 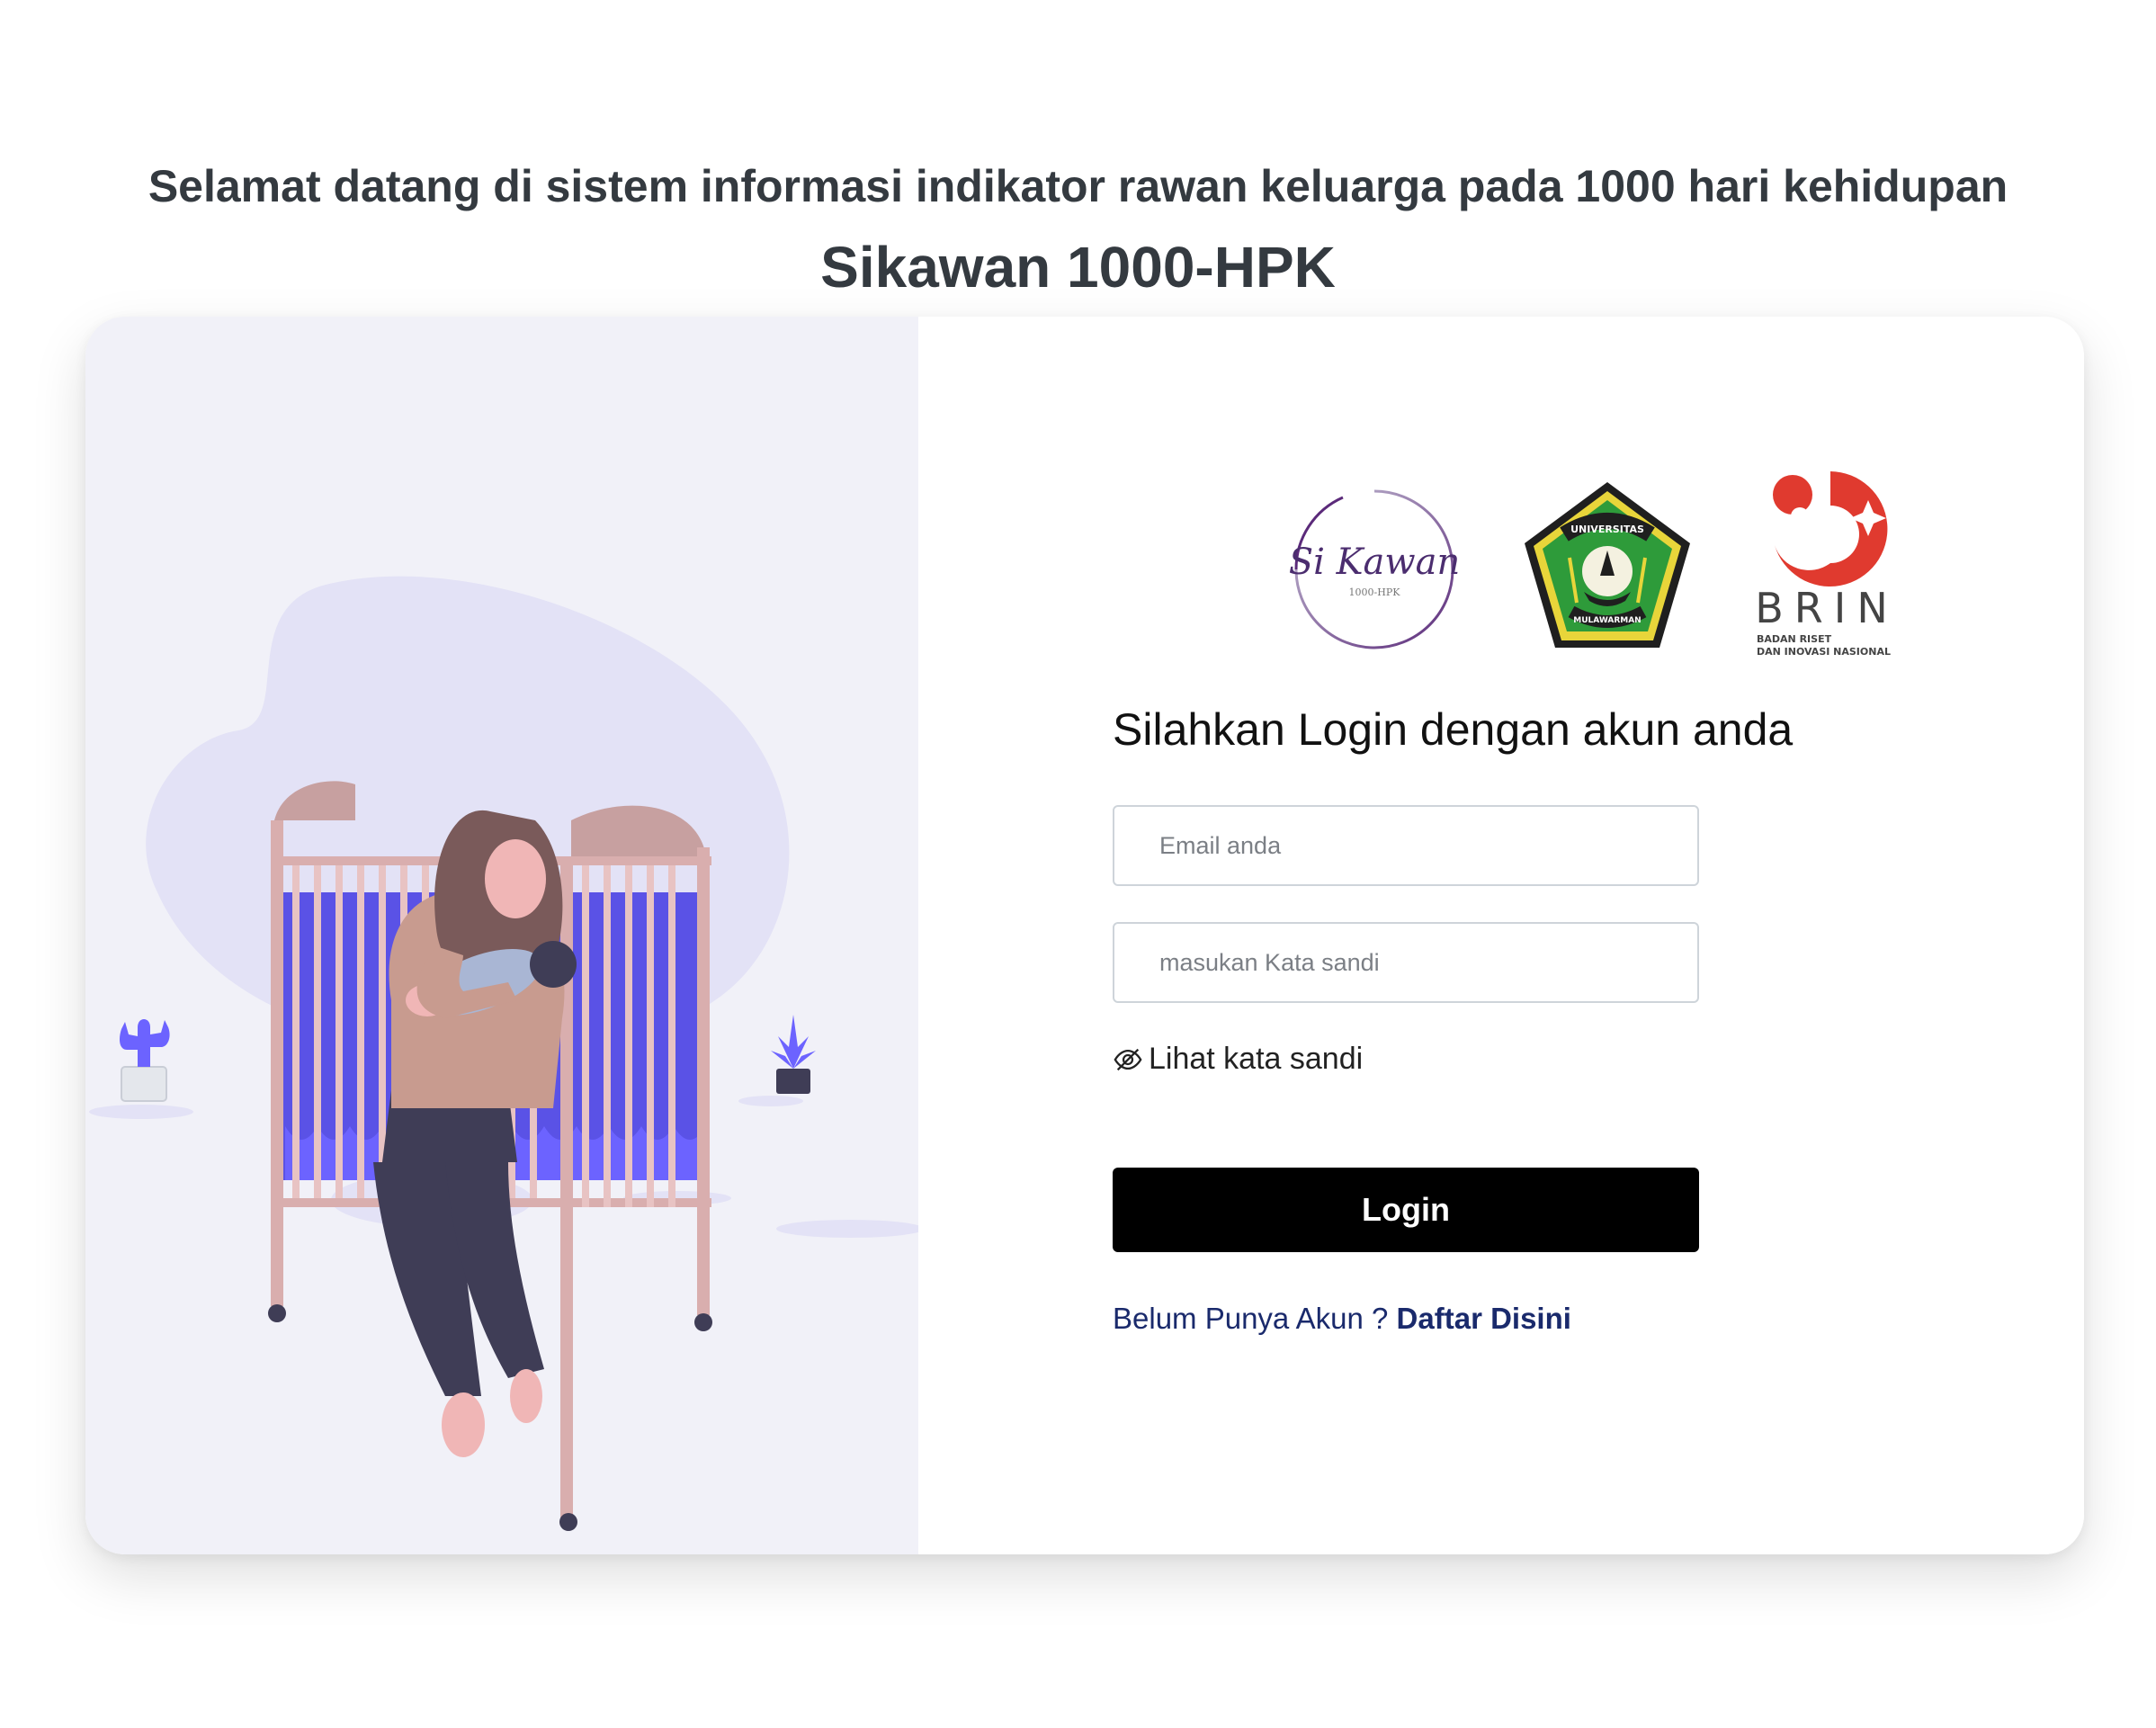 I want to click on show-password-label: Lihat kata sandi, so click(x=1256, y=1059).